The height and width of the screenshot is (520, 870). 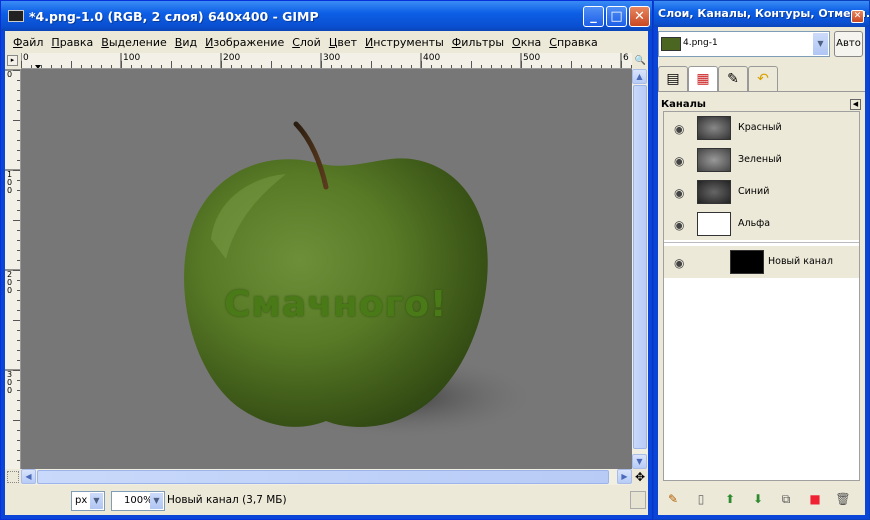 I want to click on ruler-label: 400, so click(x=432, y=58).